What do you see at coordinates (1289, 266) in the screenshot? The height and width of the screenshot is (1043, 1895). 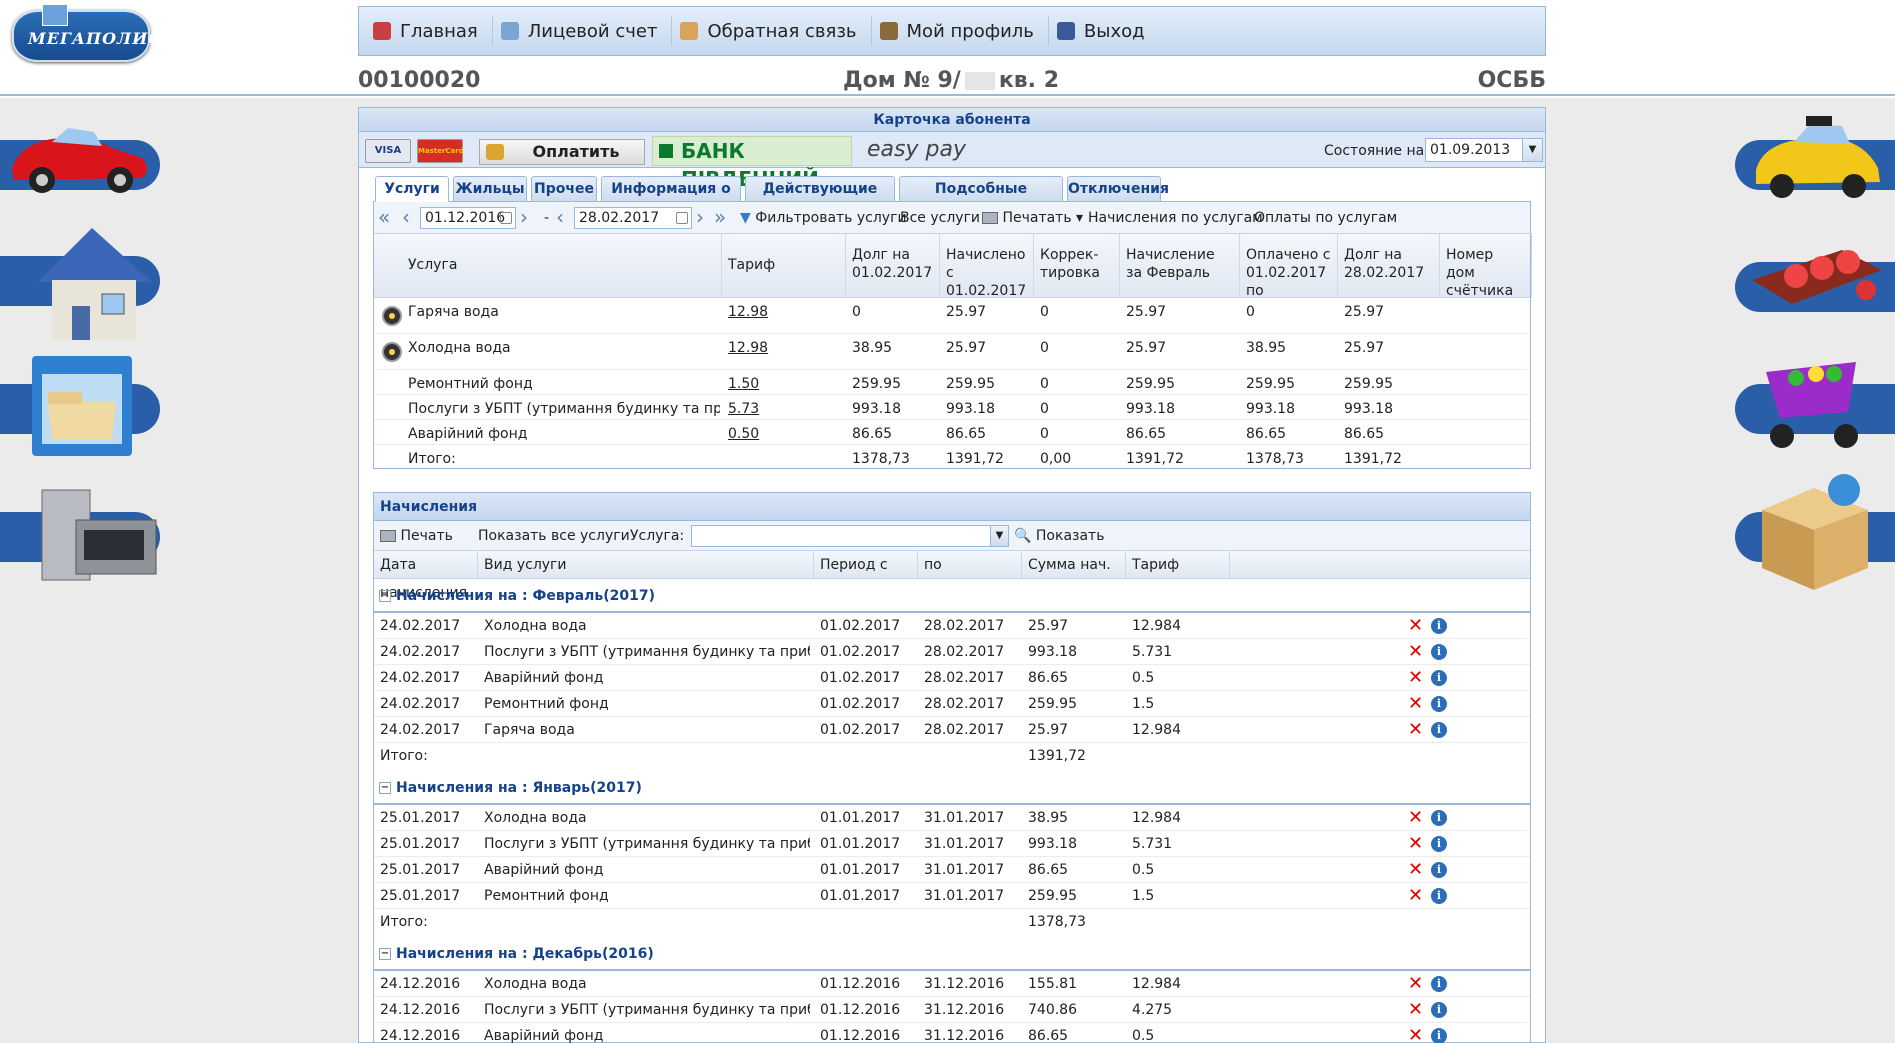 I see `grid-col-header-6: Оплачено с 01.02.2017 по 28.02.2017` at bounding box center [1289, 266].